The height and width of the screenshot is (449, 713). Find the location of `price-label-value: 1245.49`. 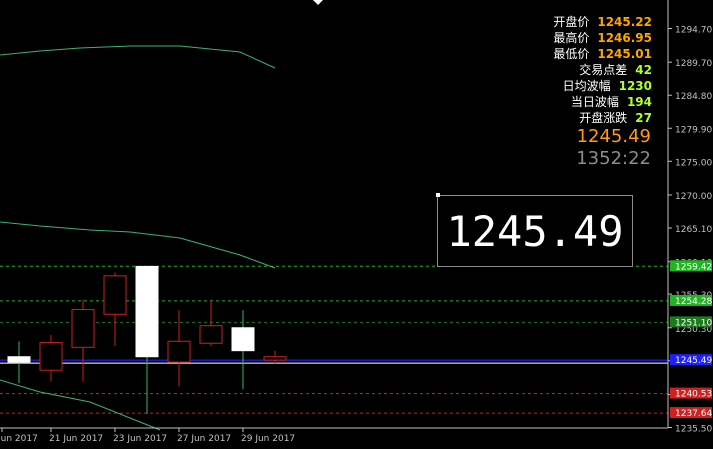

price-label-value: 1245.49 is located at coordinates (535, 231).